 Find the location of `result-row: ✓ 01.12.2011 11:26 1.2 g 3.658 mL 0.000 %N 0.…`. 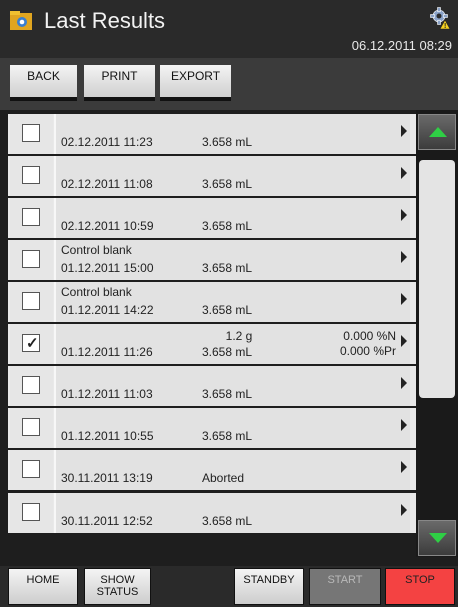

result-row: ✓ 01.12.2011 11:26 1.2 g 3.658 mL 0.000 %N 0.… is located at coordinates (212, 344).